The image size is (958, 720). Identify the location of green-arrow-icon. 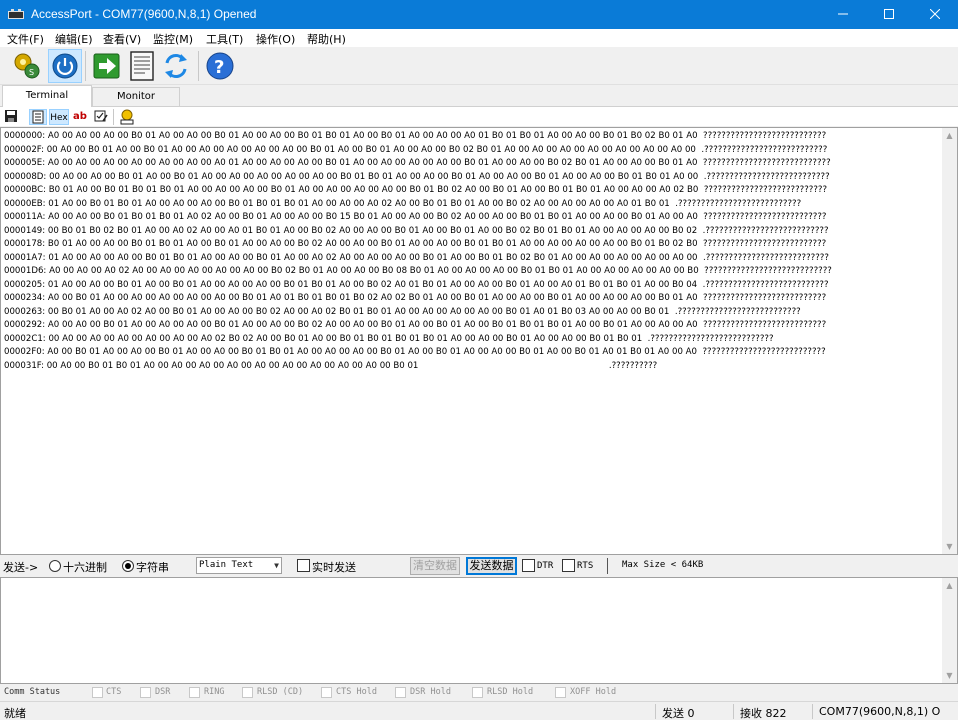
(107, 66).